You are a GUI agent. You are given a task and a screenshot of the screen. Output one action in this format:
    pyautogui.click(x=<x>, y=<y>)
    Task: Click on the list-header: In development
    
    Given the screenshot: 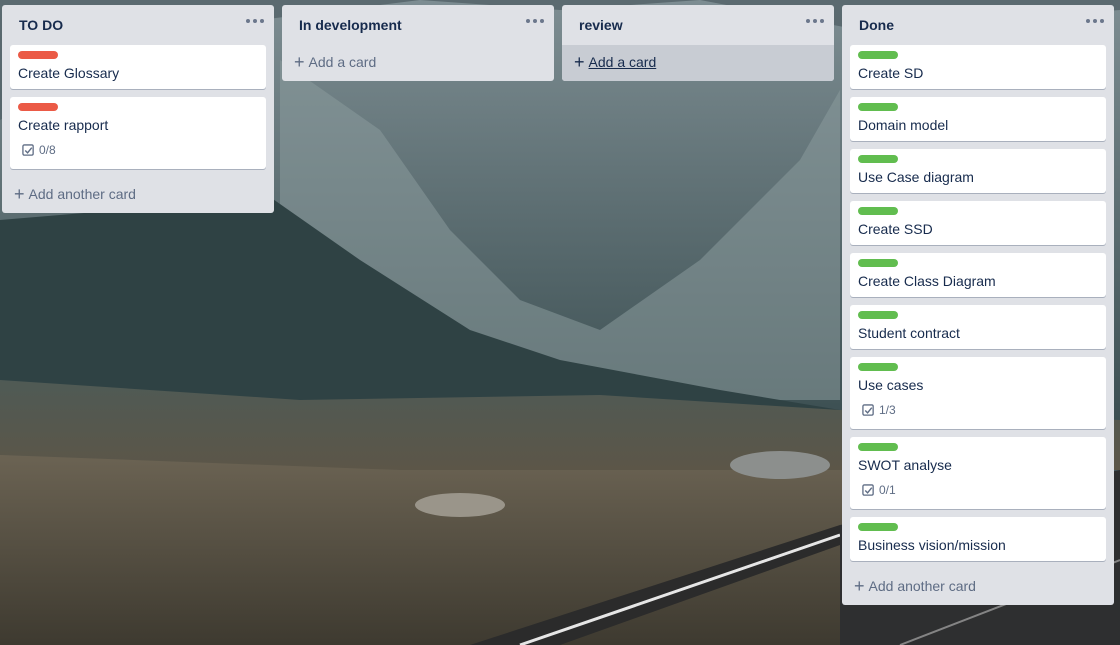 What is the action you would take?
    pyautogui.click(x=418, y=25)
    